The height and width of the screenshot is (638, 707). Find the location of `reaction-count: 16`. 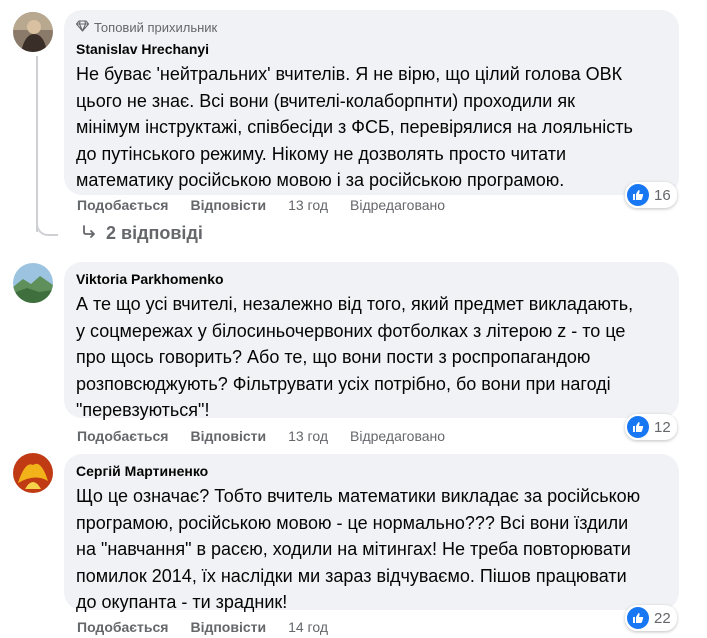

reaction-count: 16 is located at coordinates (651, 195).